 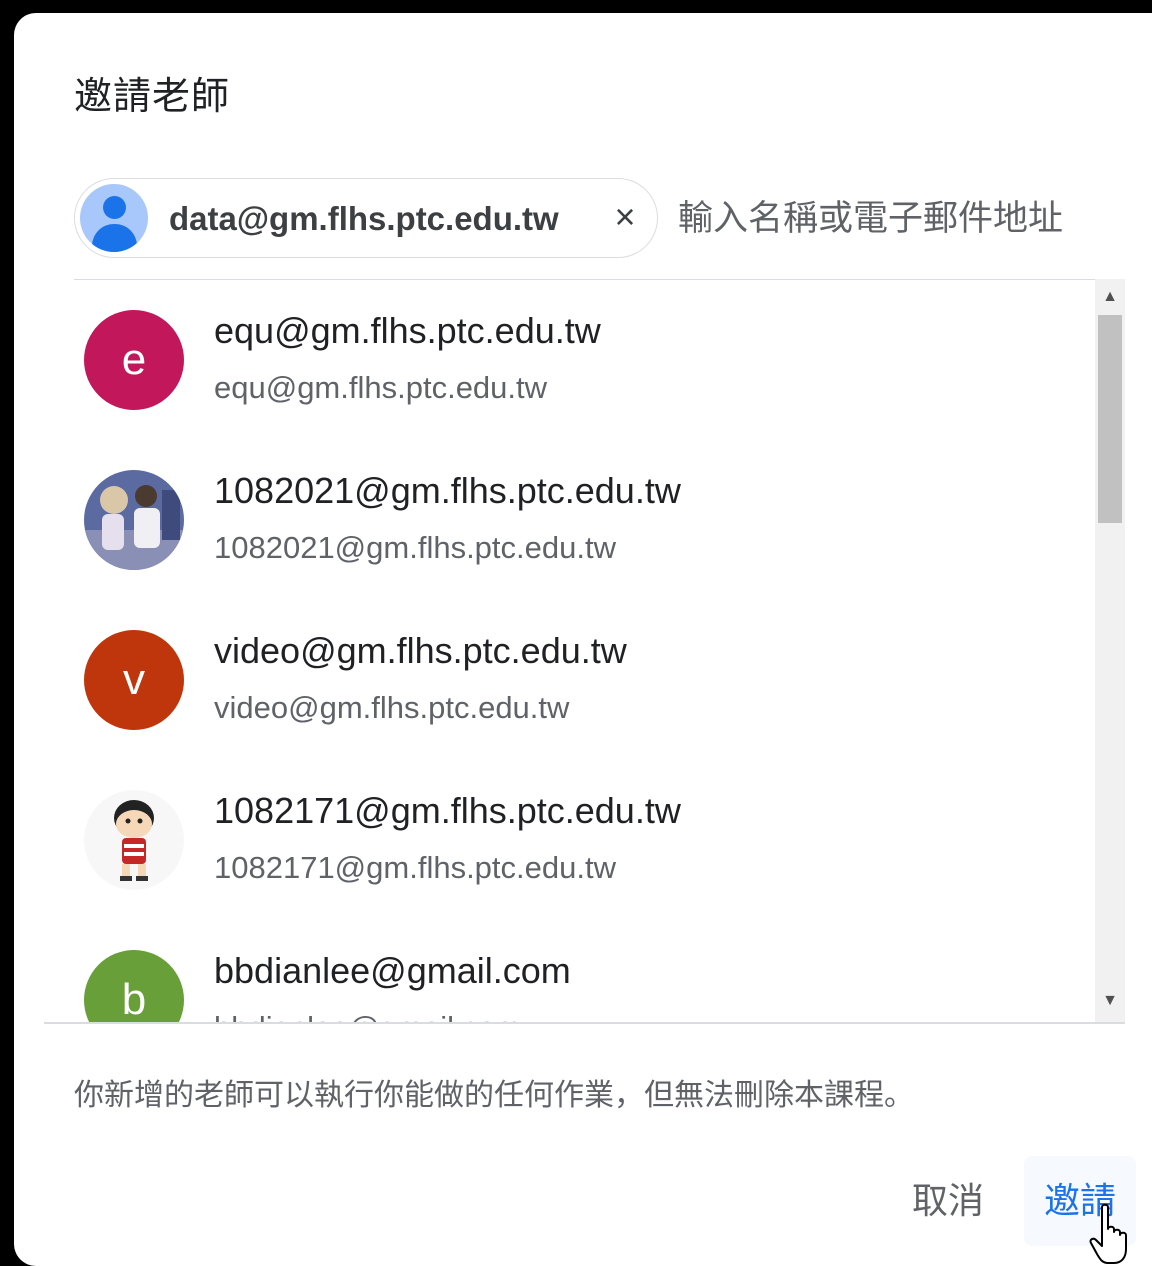 I want to click on scroll-up-arrow-icon: ▲, so click(x=1110, y=297).